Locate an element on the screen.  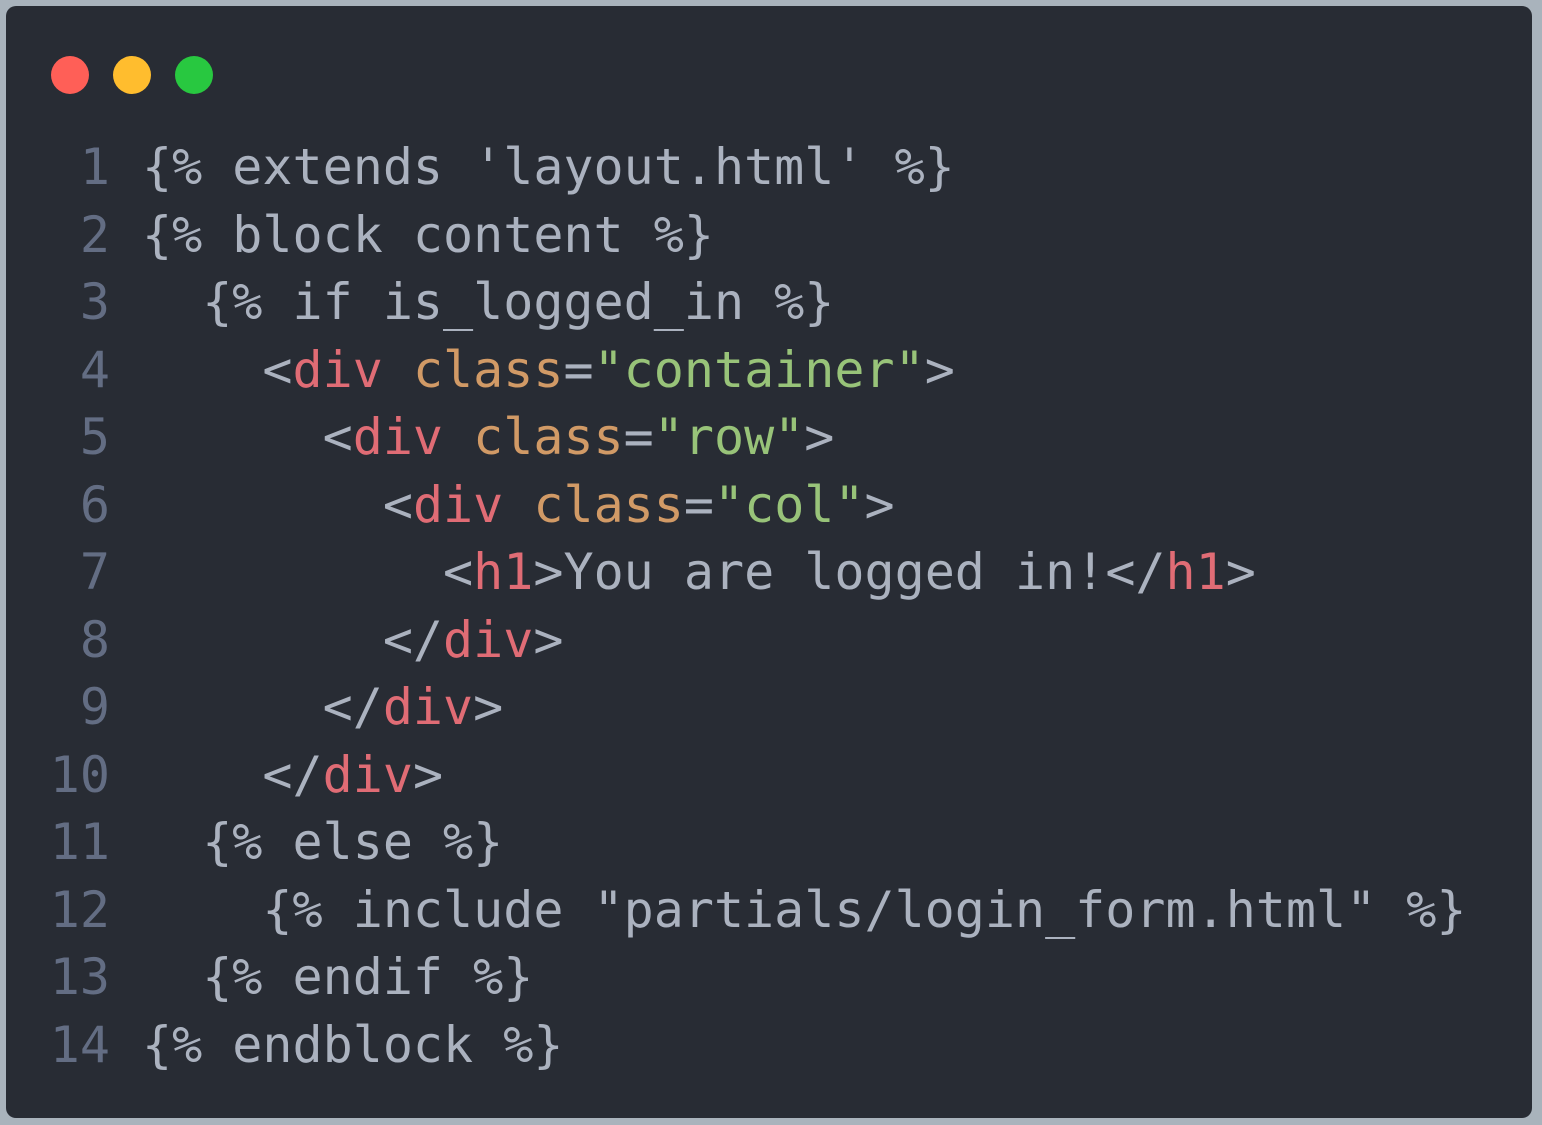
code-line: 2 {% block content %} is located at coordinates (736, 236).